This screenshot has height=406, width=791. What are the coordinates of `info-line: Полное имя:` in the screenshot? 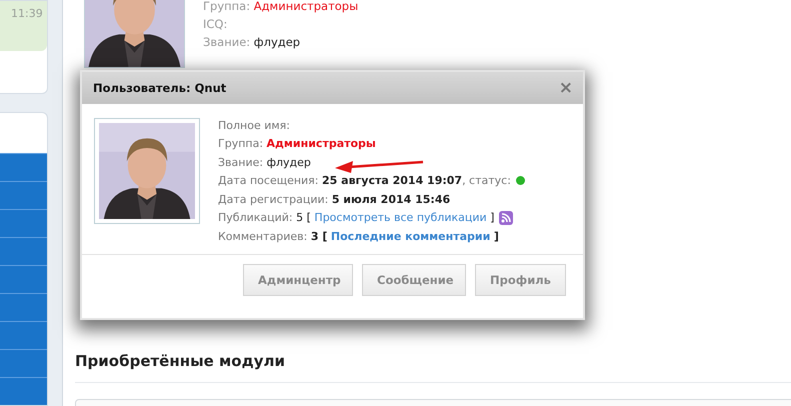 It's located at (254, 125).